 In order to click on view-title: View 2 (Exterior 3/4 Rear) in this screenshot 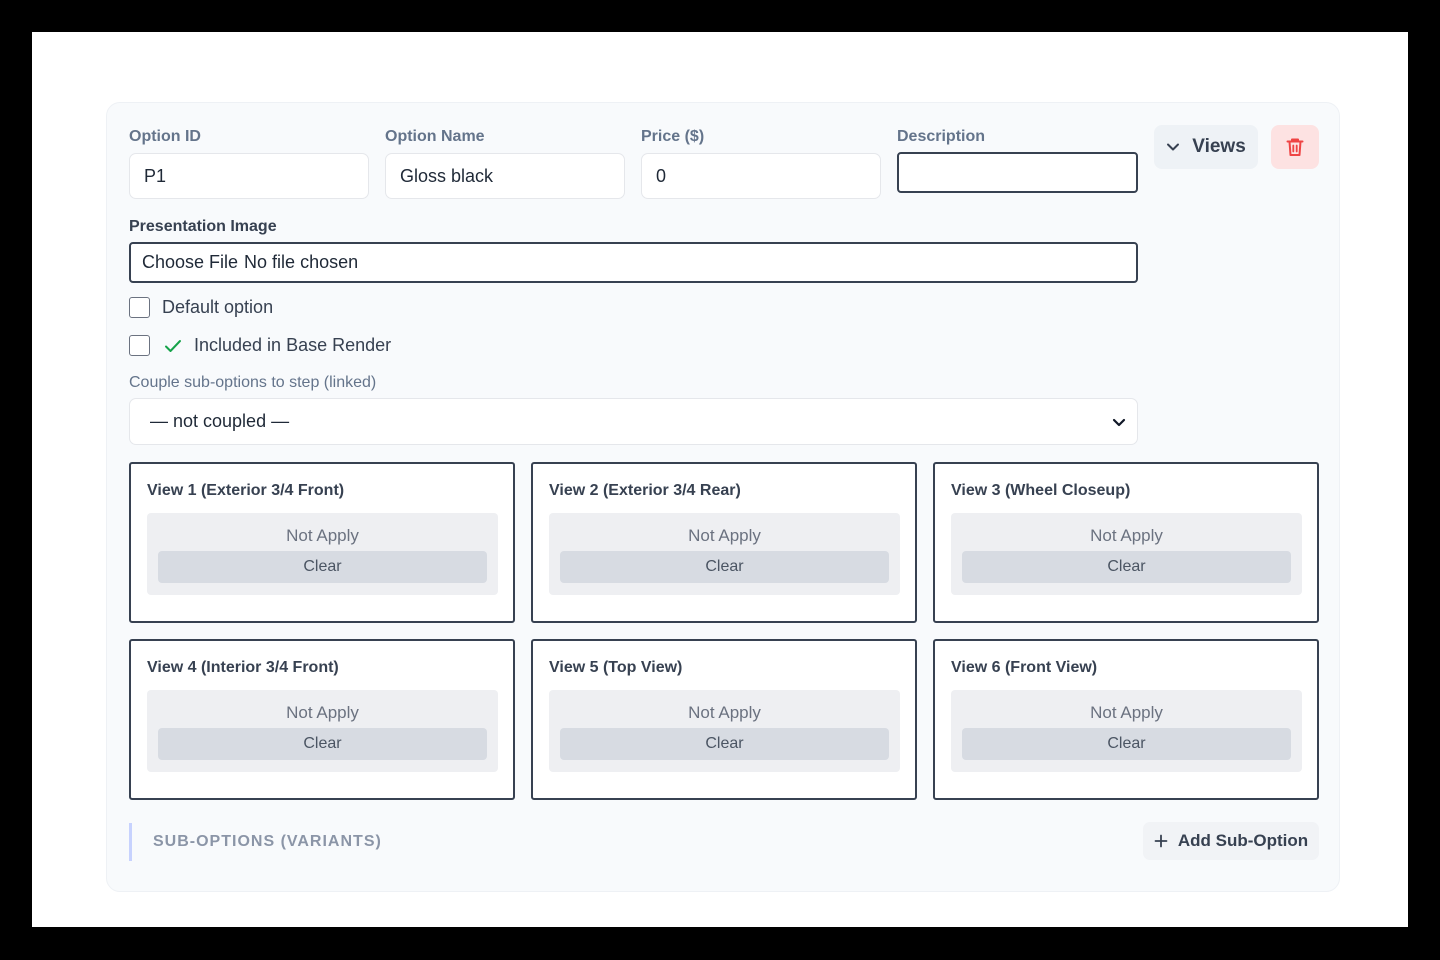, I will do `click(645, 490)`.